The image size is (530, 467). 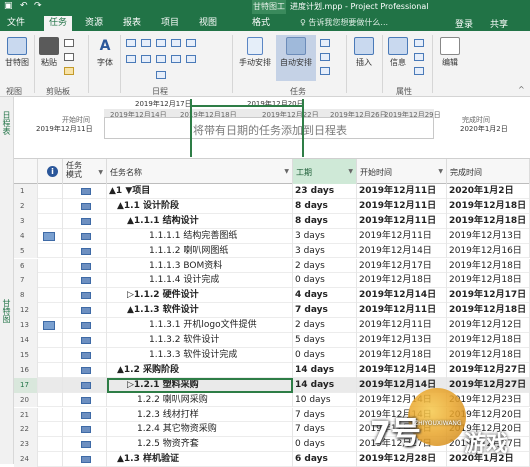 I want to click on schedule-0-icon, so click(x=131, y=43).